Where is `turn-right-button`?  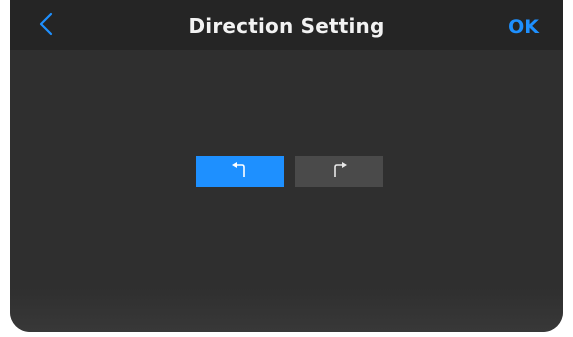 turn-right-button is located at coordinates (339, 171).